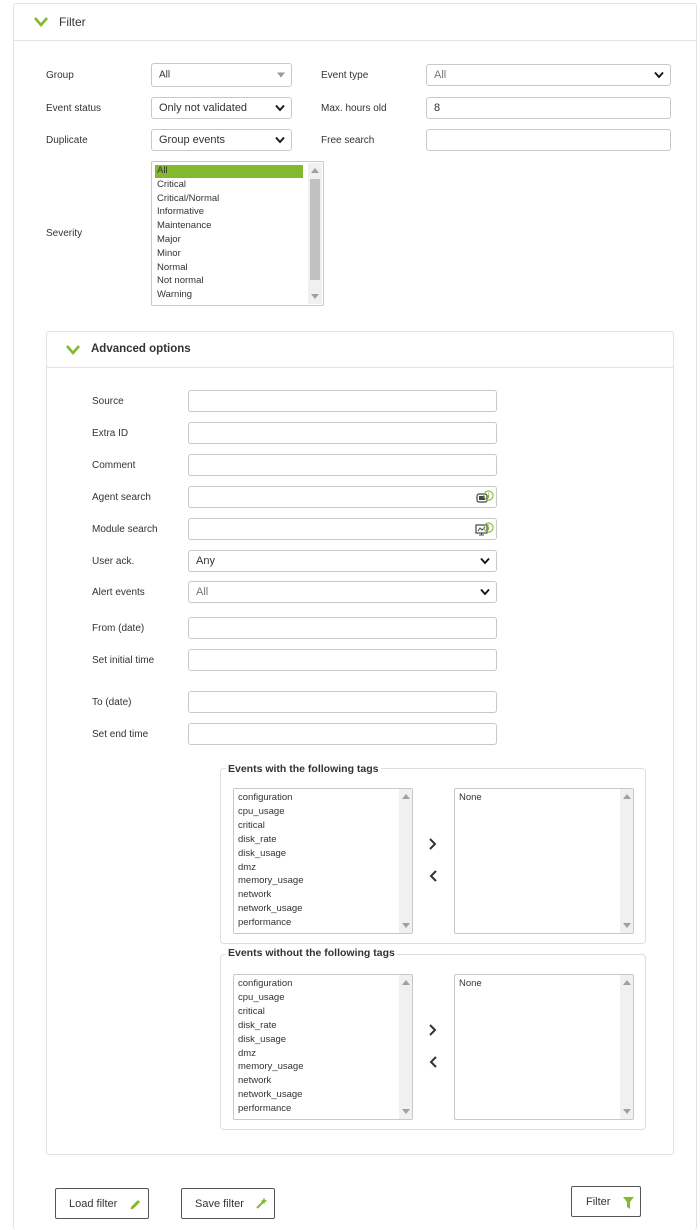  Describe the element at coordinates (219, 1203) in the screenshot. I see `save-filter-button-label: Save filter` at that location.